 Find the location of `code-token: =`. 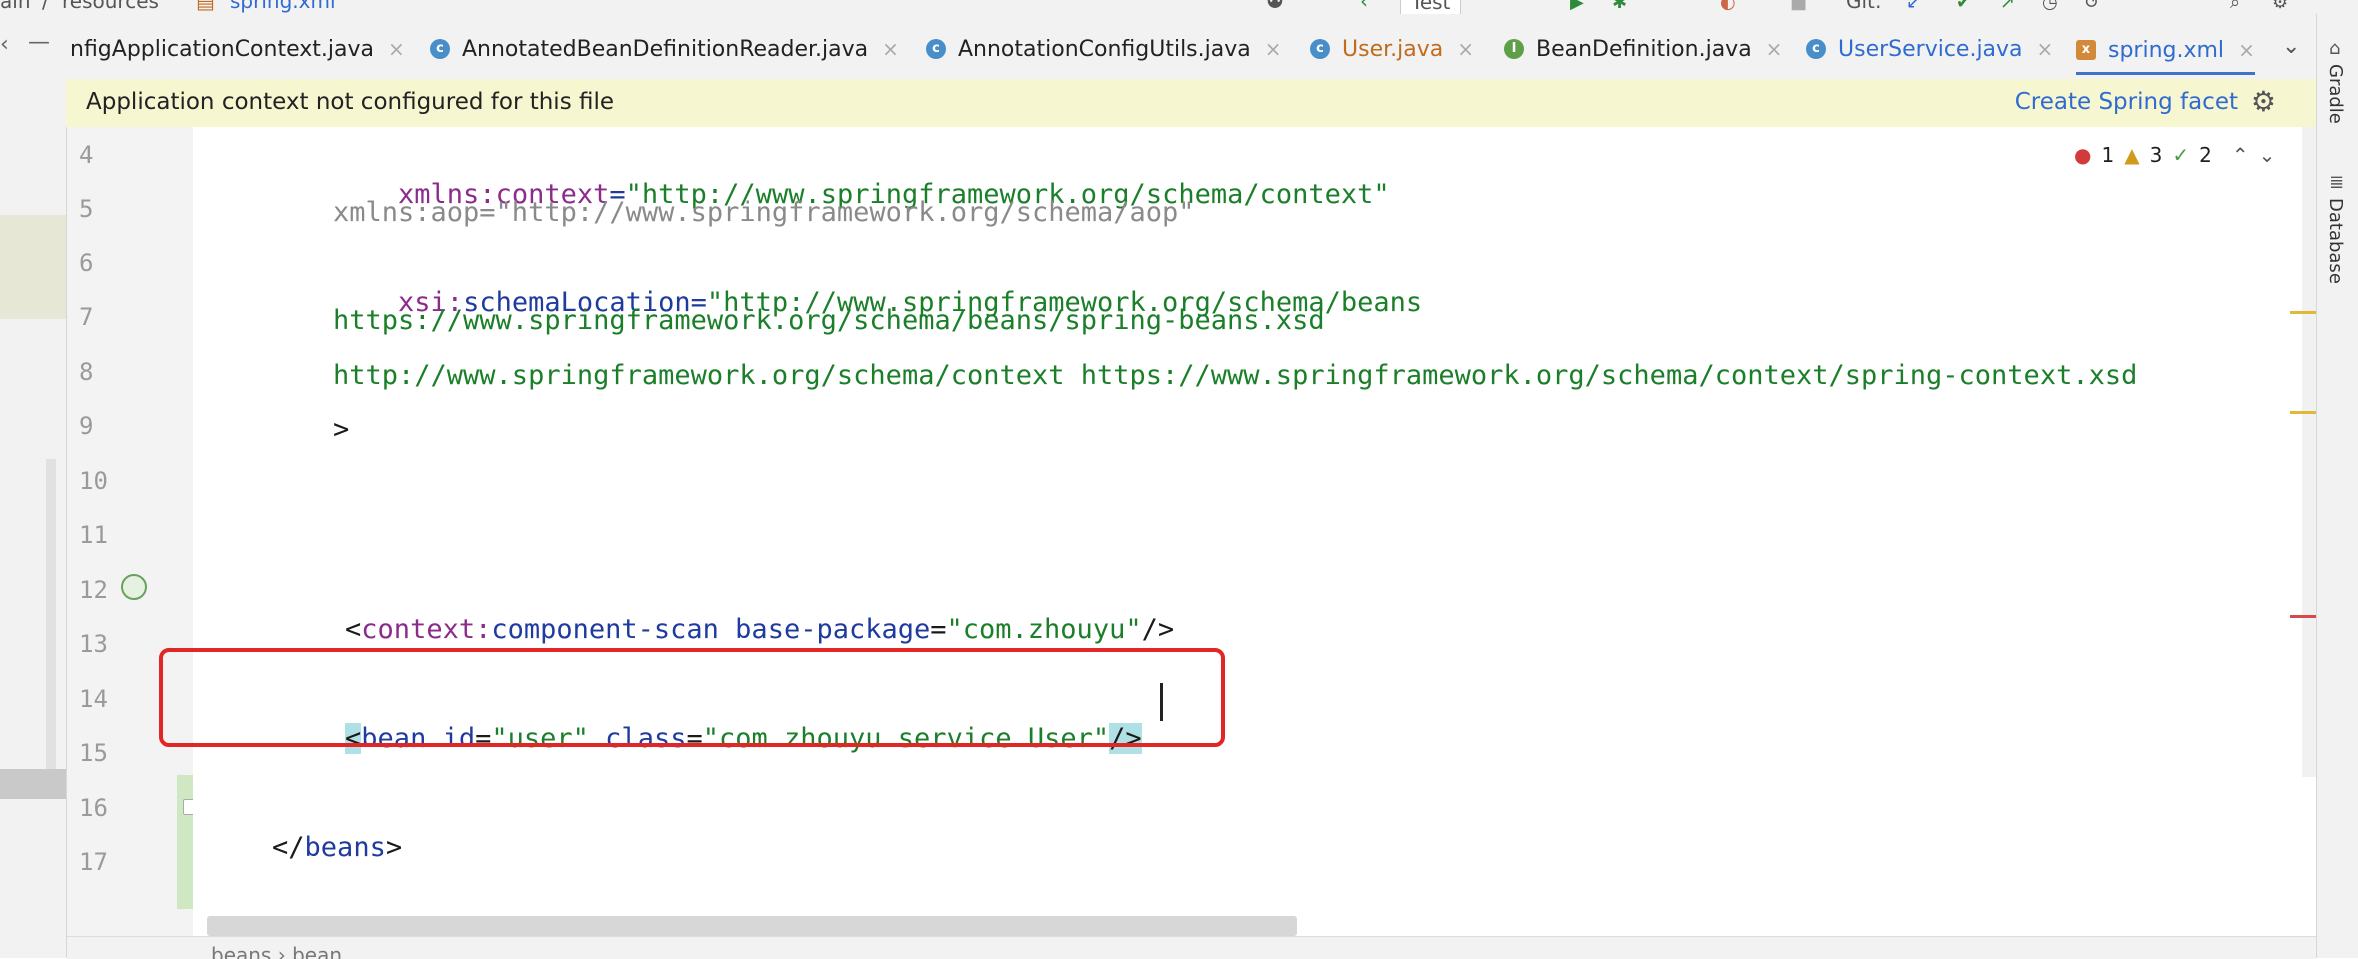

code-token: = is located at coordinates (938, 629).